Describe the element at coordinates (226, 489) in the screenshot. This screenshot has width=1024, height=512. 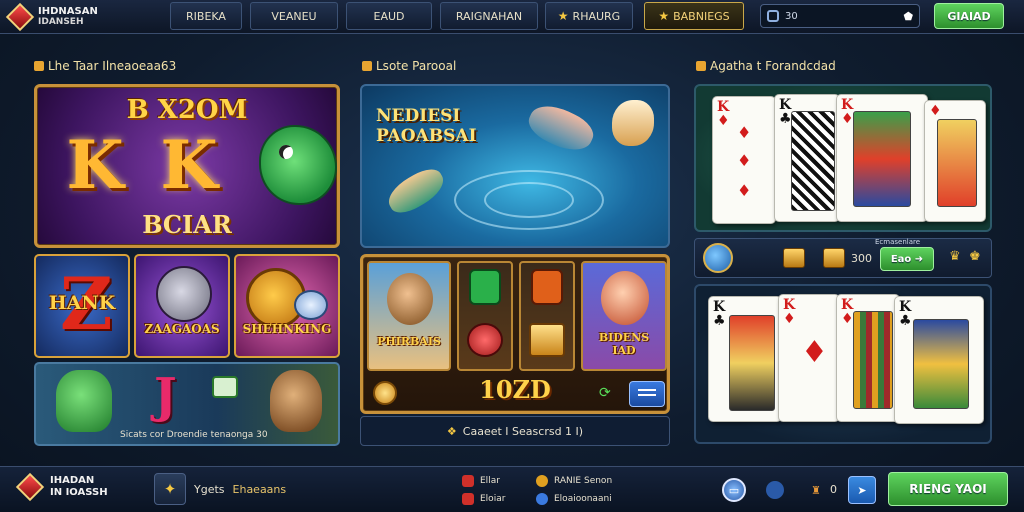
I see `favorites-button: ✦ Ygets Ehaeaans` at that location.